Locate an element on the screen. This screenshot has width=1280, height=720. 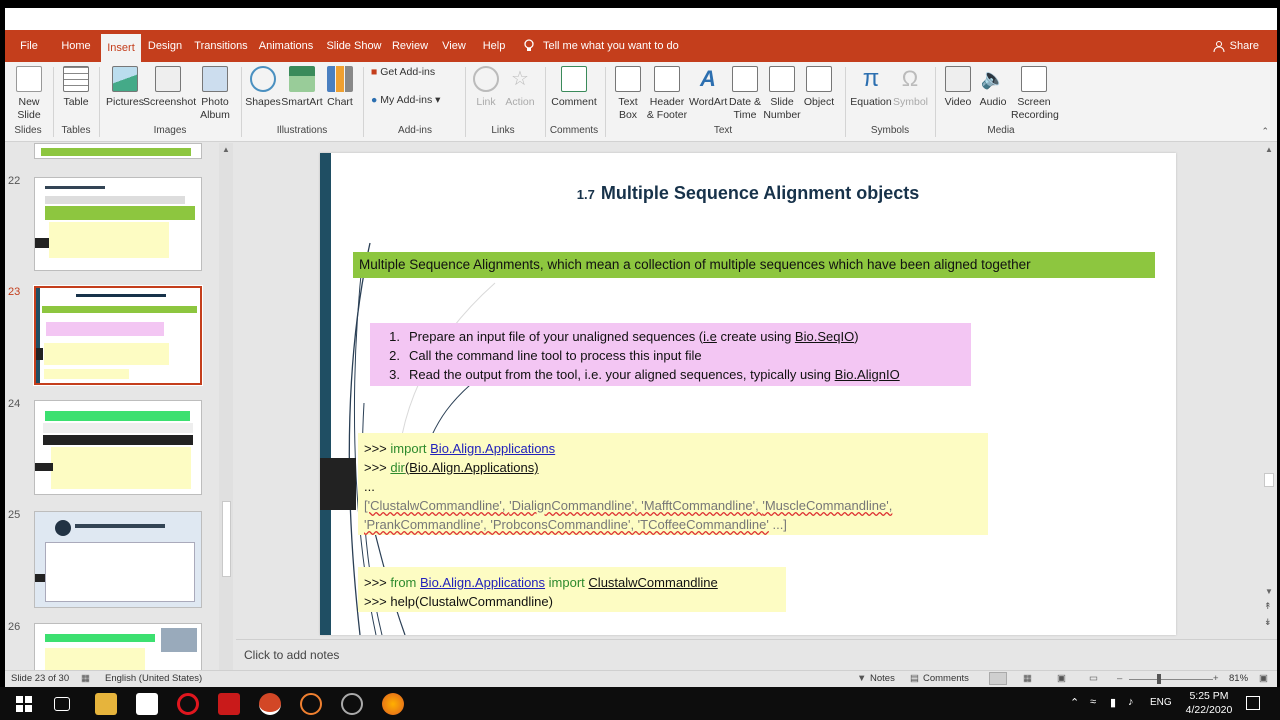
zoom-slider-thumb is located at coordinates (1159, 679).